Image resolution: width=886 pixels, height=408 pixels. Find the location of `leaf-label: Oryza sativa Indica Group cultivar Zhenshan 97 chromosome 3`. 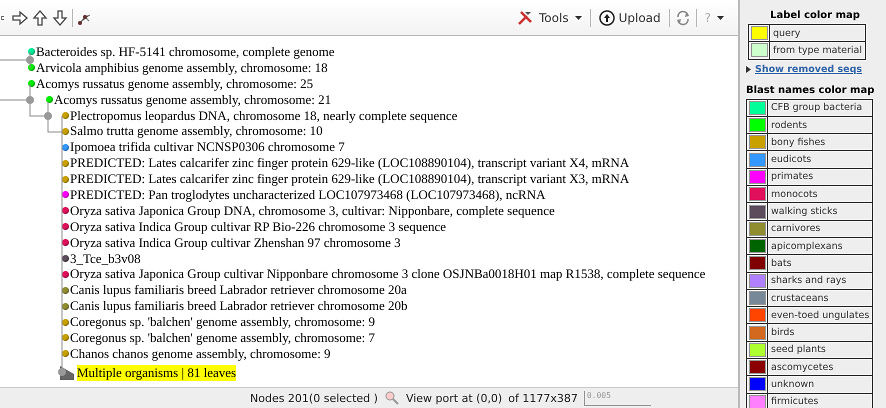

leaf-label: Oryza sativa Indica Group cultivar Zhenshan 97 chromosome 3 is located at coordinates (235, 242).